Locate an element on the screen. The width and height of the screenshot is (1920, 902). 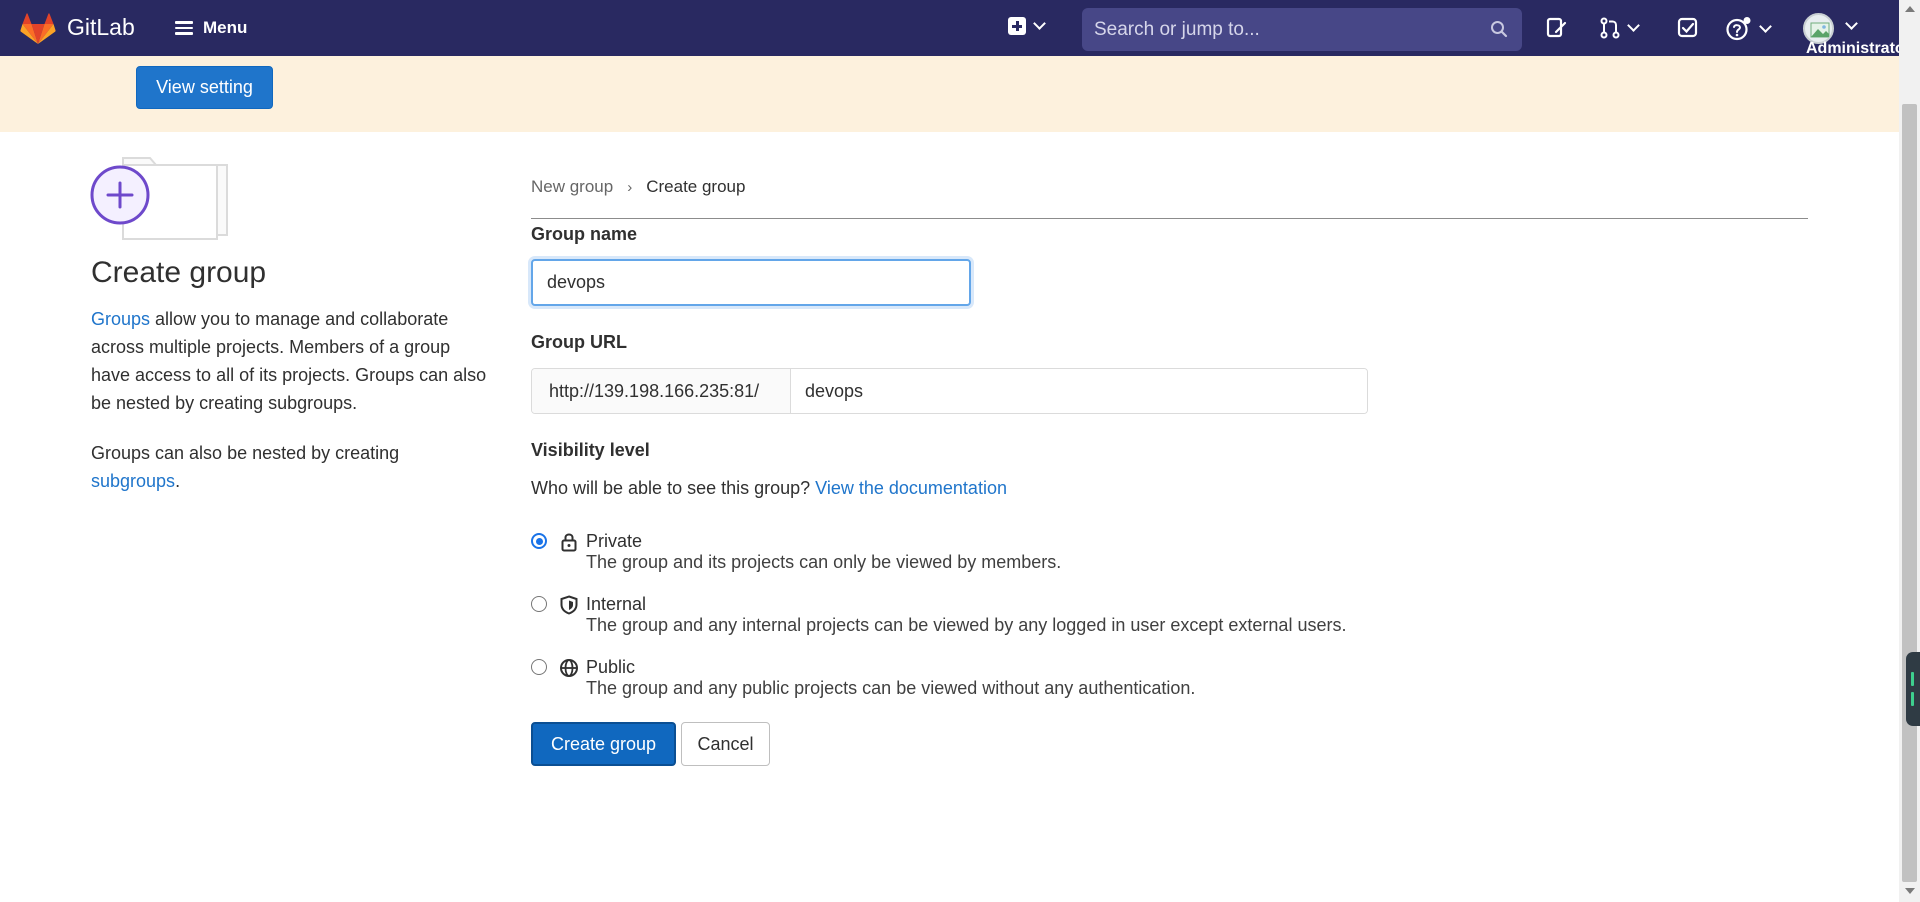
internal-title: Internal is located at coordinates (616, 604).